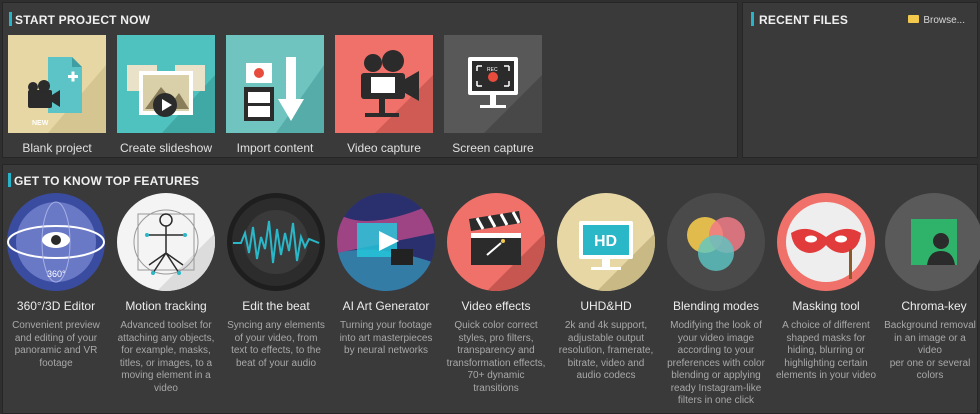  Describe the element at coordinates (505, 95) in the screenshot. I see `screen-capture-icon: REC` at that location.